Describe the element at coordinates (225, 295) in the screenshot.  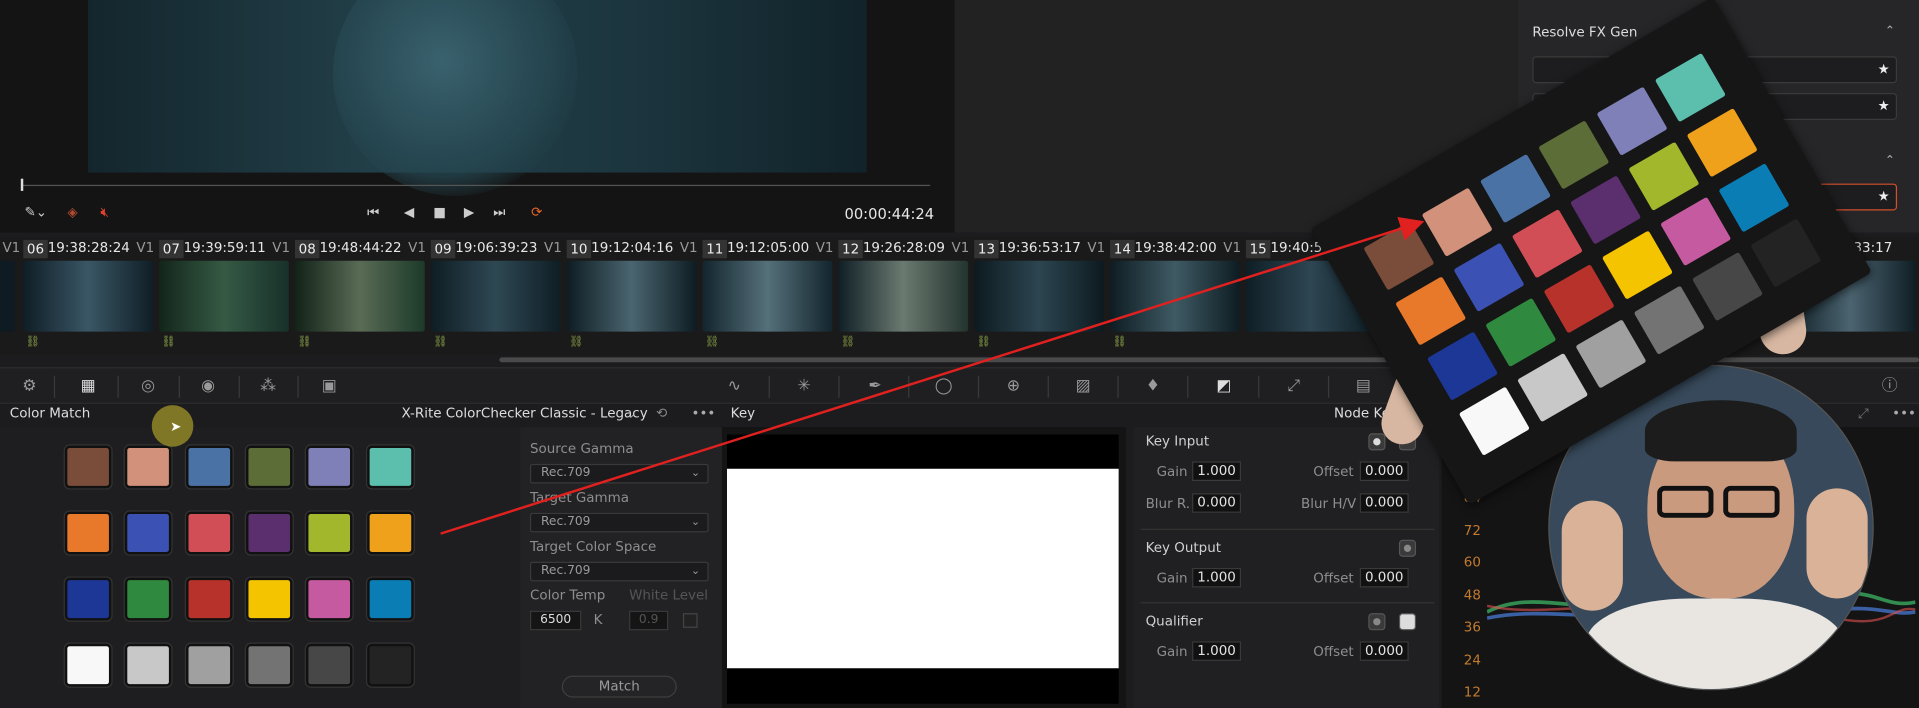
I see `clip: 07 19:39:59:11 V1 ⛓` at that location.